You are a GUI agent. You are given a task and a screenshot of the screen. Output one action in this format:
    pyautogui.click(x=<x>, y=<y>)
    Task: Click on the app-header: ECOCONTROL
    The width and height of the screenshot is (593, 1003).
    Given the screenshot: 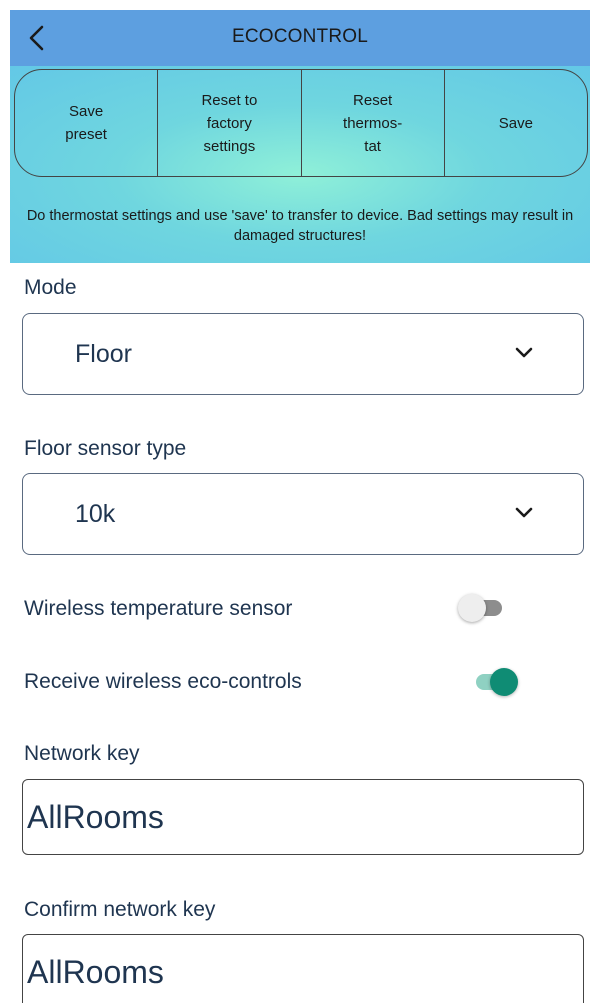 What is the action you would take?
    pyautogui.click(x=300, y=38)
    